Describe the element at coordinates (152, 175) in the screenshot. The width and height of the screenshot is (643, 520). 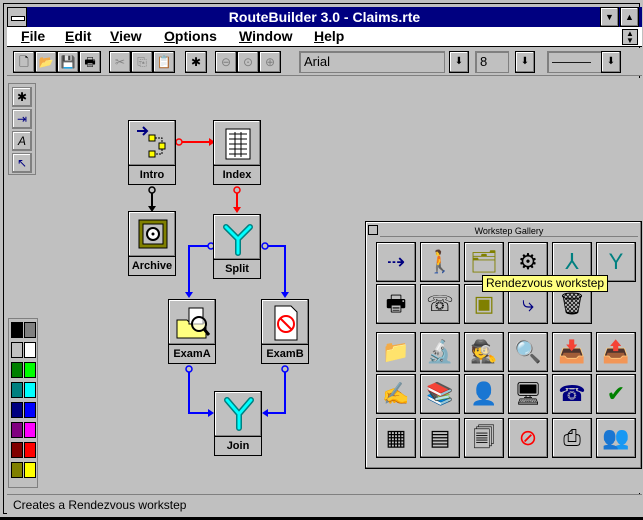
I see `workstep-label: Intro` at that location.